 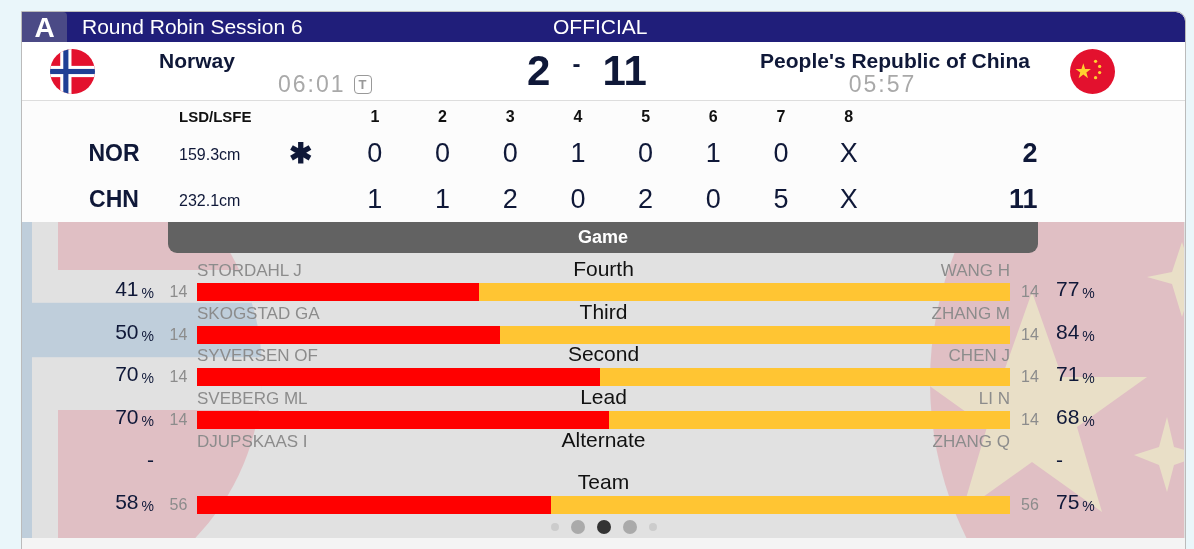 What do you see at coordinates (300, 153) in the screenshot?
I see `hammer-mark: ✱` at bounding box center [300, 153].